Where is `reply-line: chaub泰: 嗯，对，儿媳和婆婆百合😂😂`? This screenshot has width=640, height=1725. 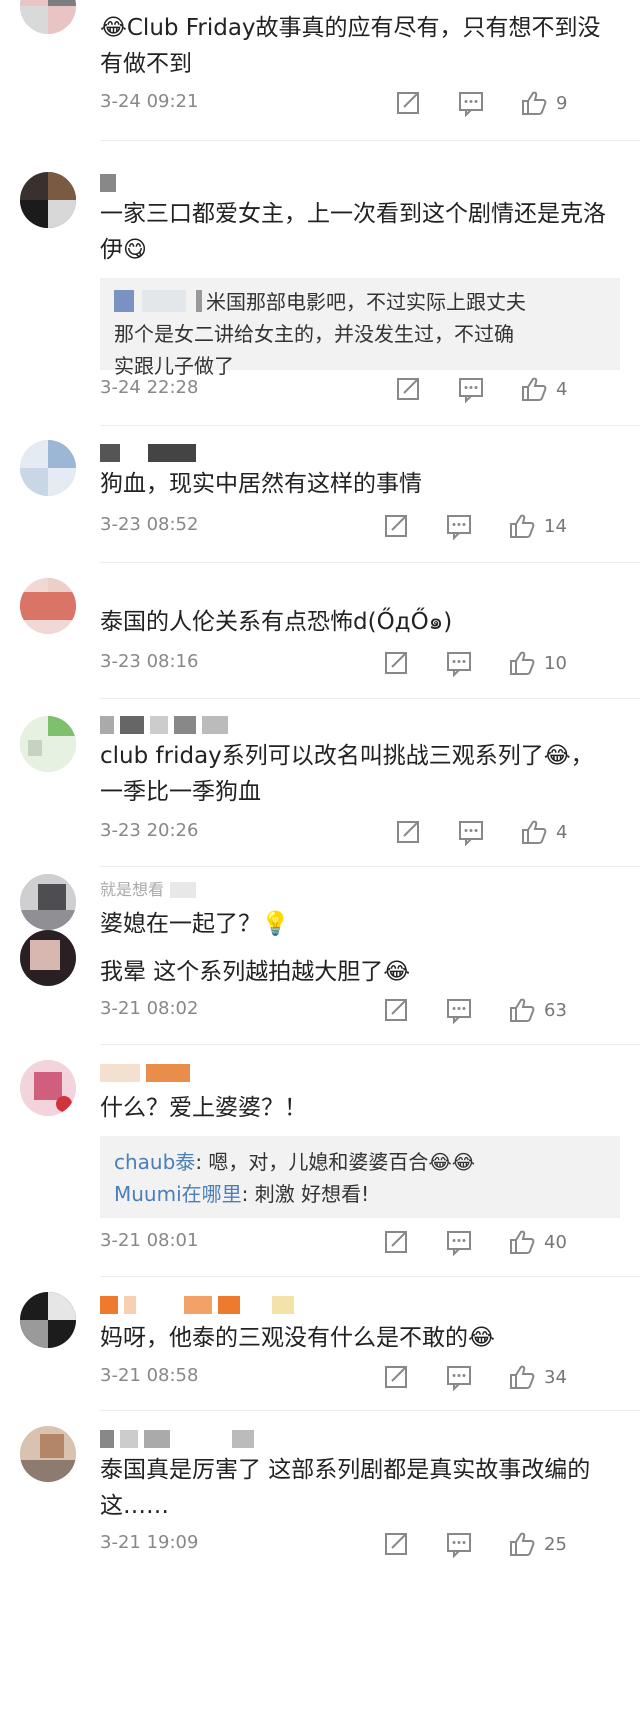
reply-line: chaub泰: 嗯，对，儿媳和婆婆百合😂😂 is located at coordinates (360, 1162).